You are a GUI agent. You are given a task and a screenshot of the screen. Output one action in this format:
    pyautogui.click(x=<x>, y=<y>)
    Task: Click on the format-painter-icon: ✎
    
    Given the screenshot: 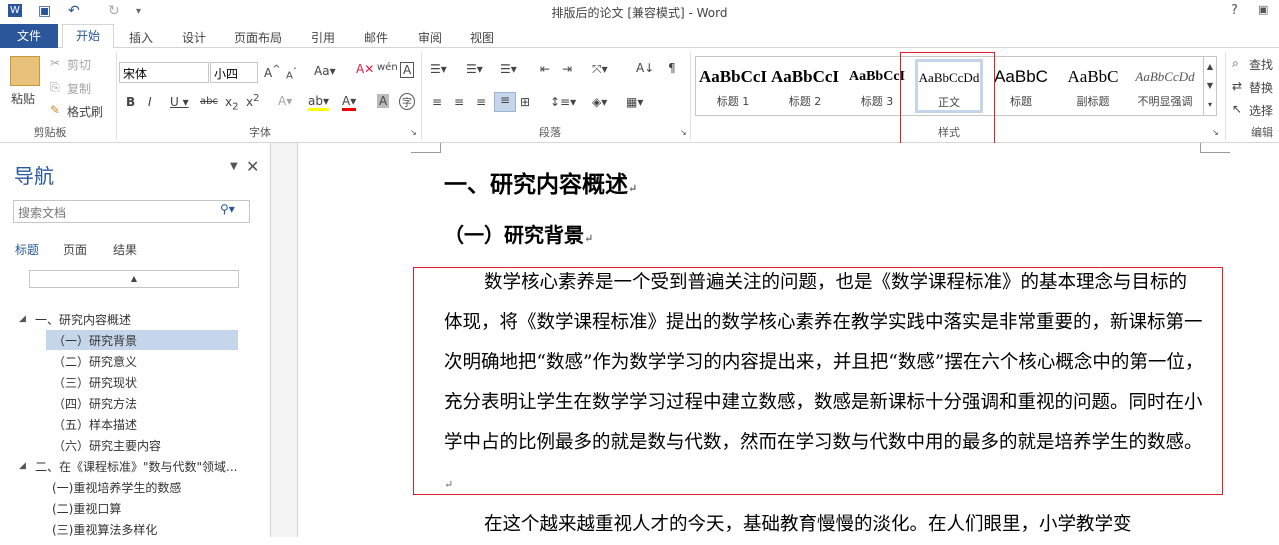 What is the action you would take?
    pyautogui.click(x=55, y=110)
    